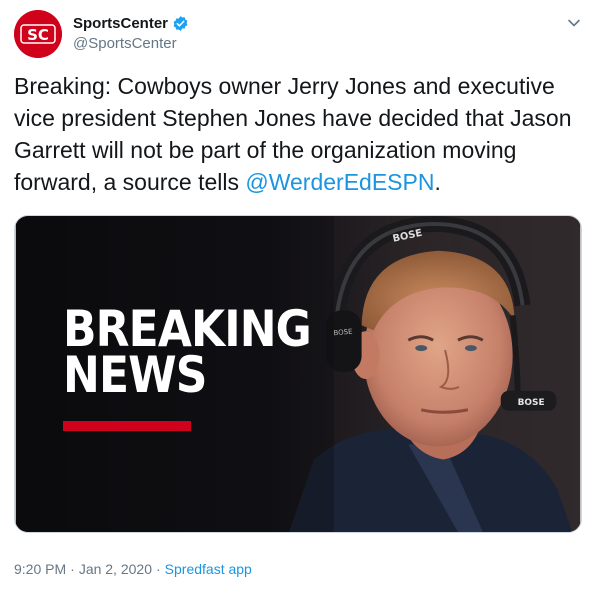  What do you see at coordinates (125, 43) in the screenshot?
I see `user-handle: @SportsCenter` at bounding box center [125, 43].